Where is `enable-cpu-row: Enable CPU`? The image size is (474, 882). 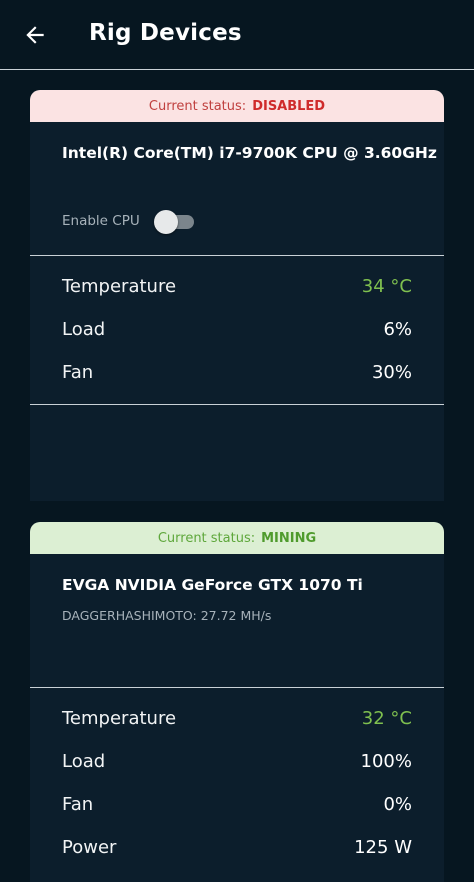 enable-cpu-row: Enable CPU is located at coordinates (129, 221).